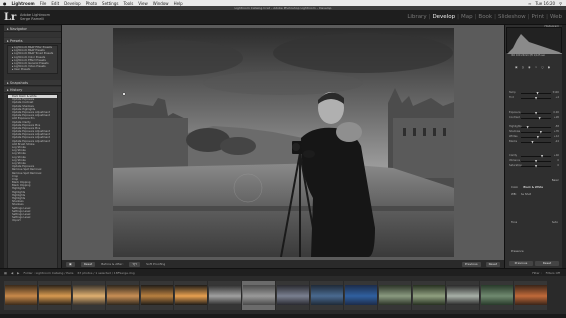 The width and height of the screenshot is (566, 318). I want to click on menu-item: Edit, so click(55, 3).